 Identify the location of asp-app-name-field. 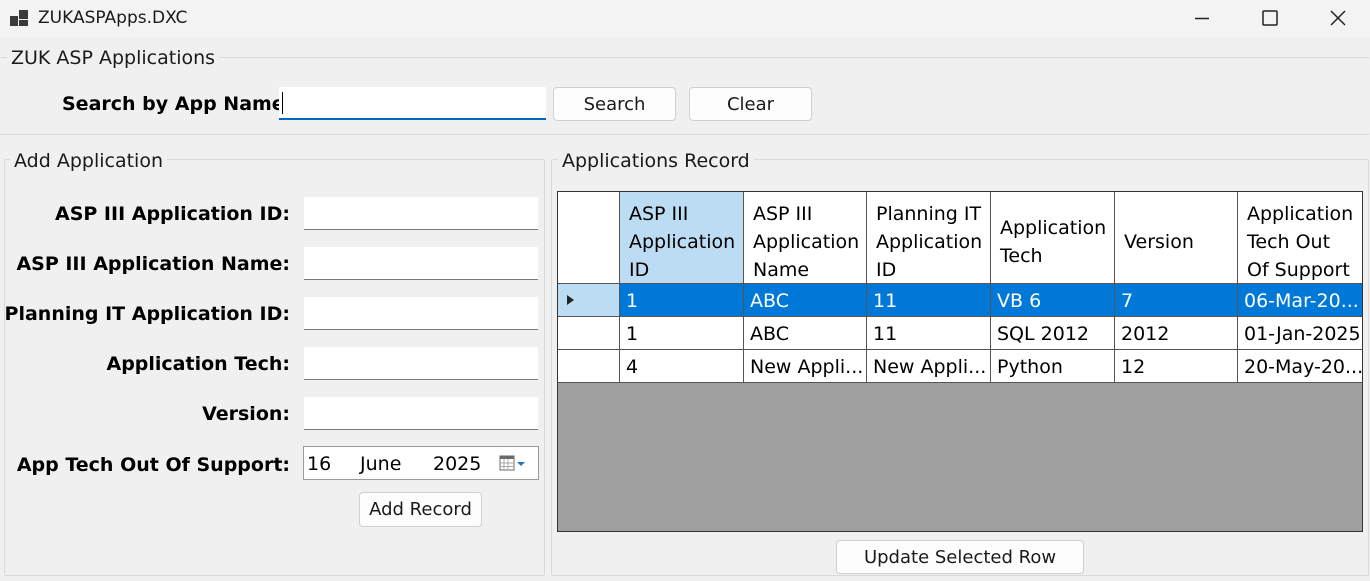
(421, 263).